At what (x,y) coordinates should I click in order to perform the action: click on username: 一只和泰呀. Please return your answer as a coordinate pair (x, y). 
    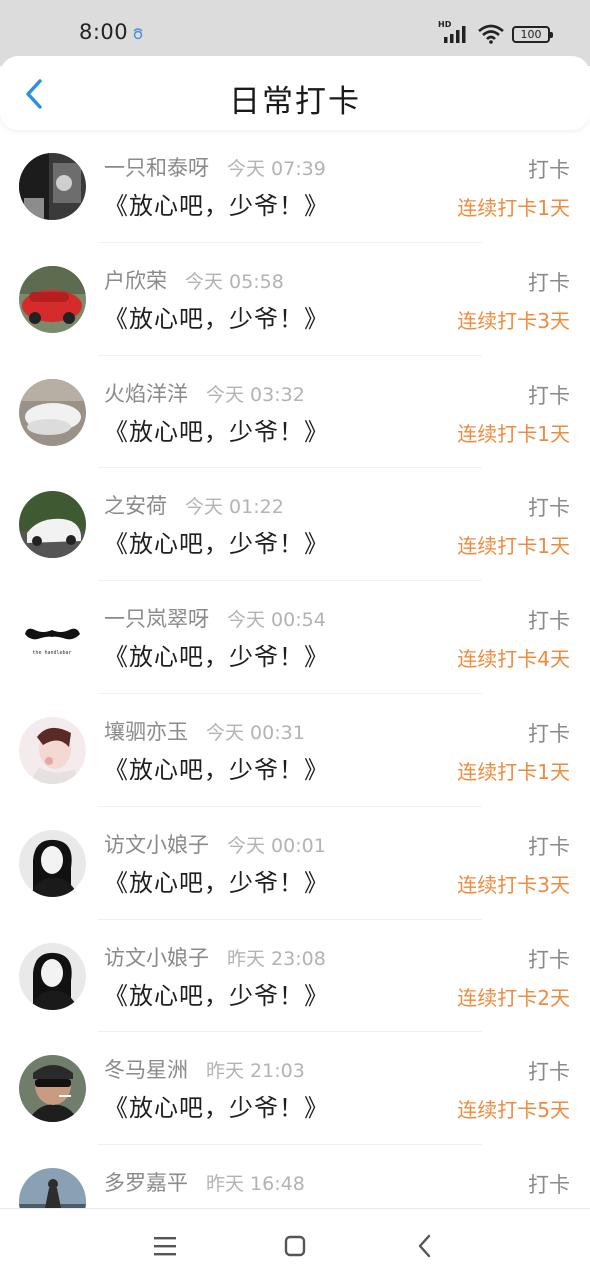
    Looking at the image, I should click on (156, 167).